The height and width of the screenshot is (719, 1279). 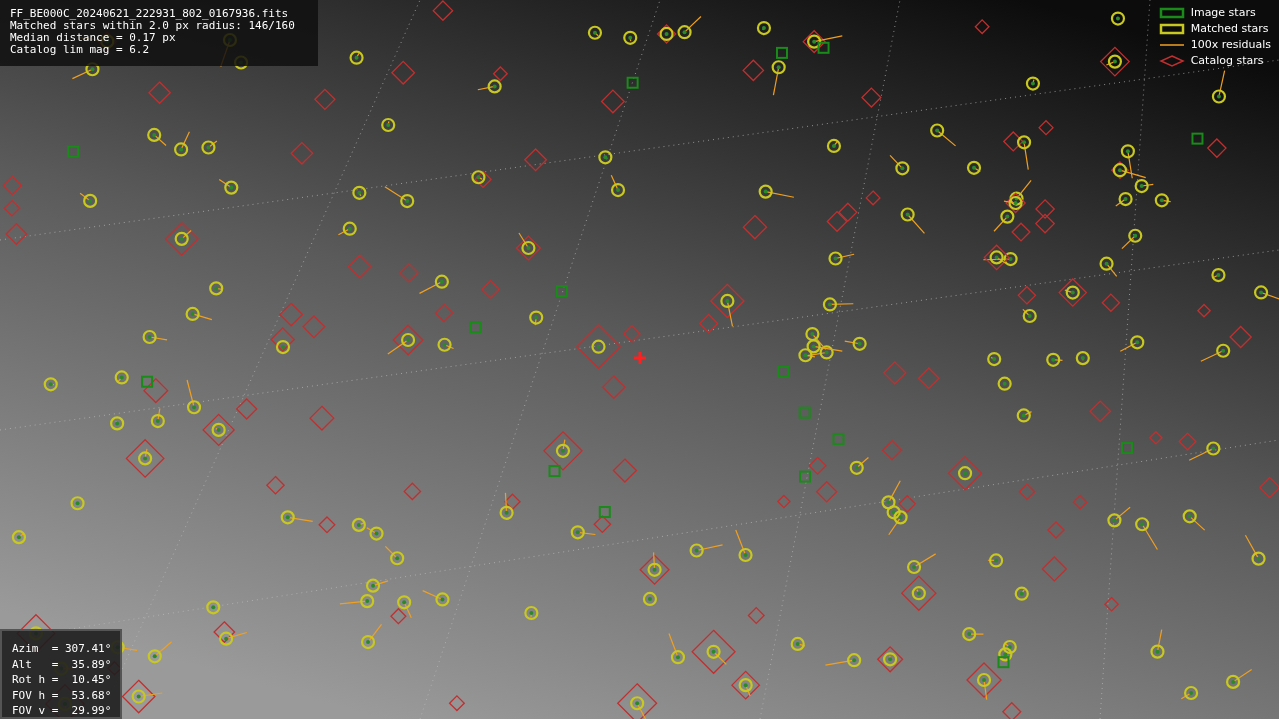 What do you see at coordinates (1229, 28) in the screenshot?
I see `legend-label: Matched stars` at bounding box center [1229, 28].